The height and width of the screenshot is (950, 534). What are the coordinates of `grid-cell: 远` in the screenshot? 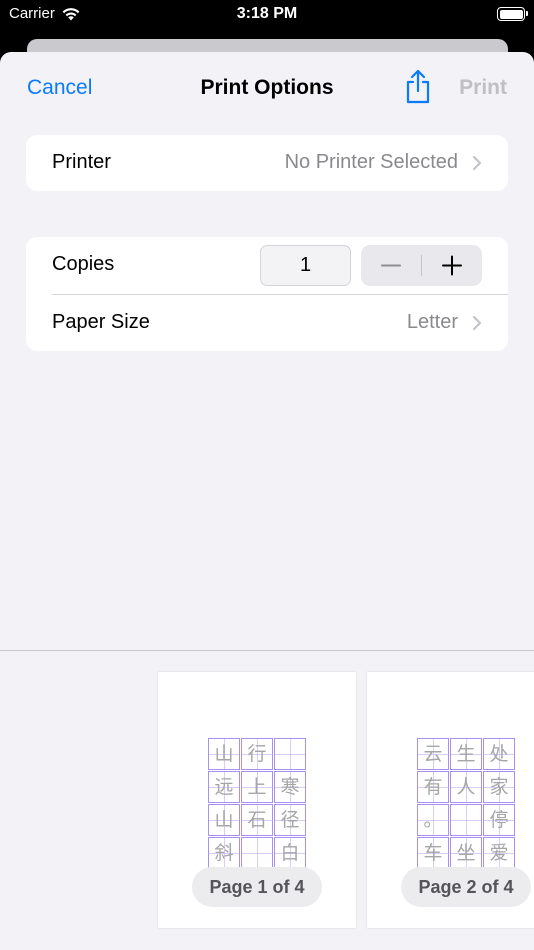 It's located at (224, 787).